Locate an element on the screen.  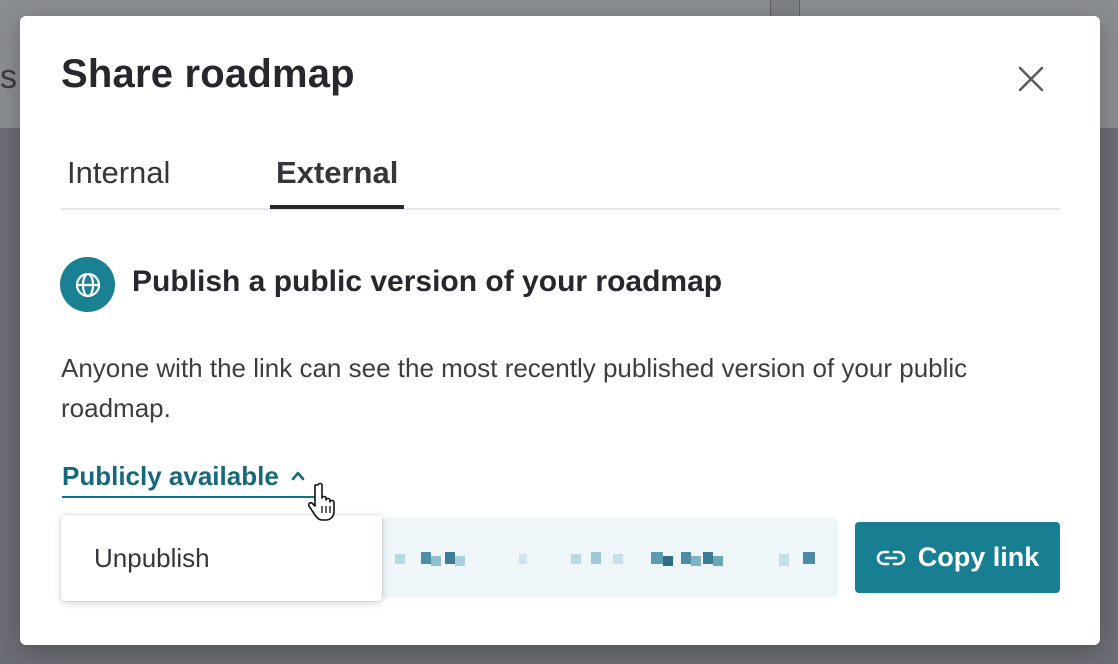
copy-link-button: Copy link is located at coordinates (957, 557).